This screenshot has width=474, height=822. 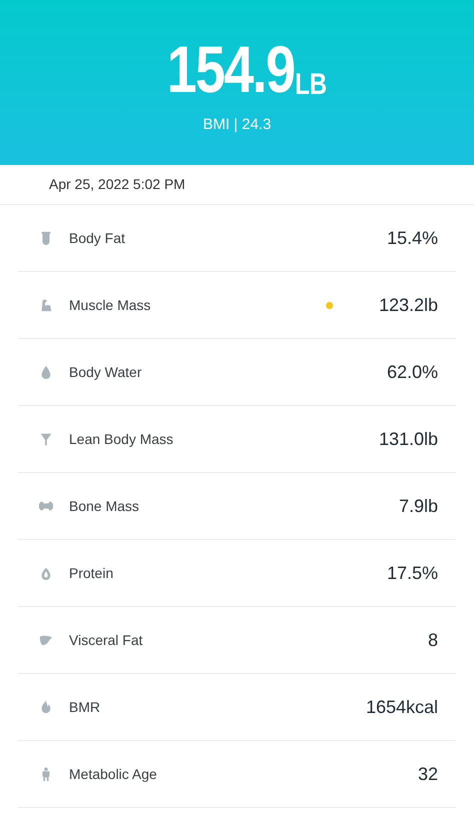 What do you see at coordinates (97, 238) in the screenshot?
I see `metric-label: Body Fat` at bounding box center [97, 238].